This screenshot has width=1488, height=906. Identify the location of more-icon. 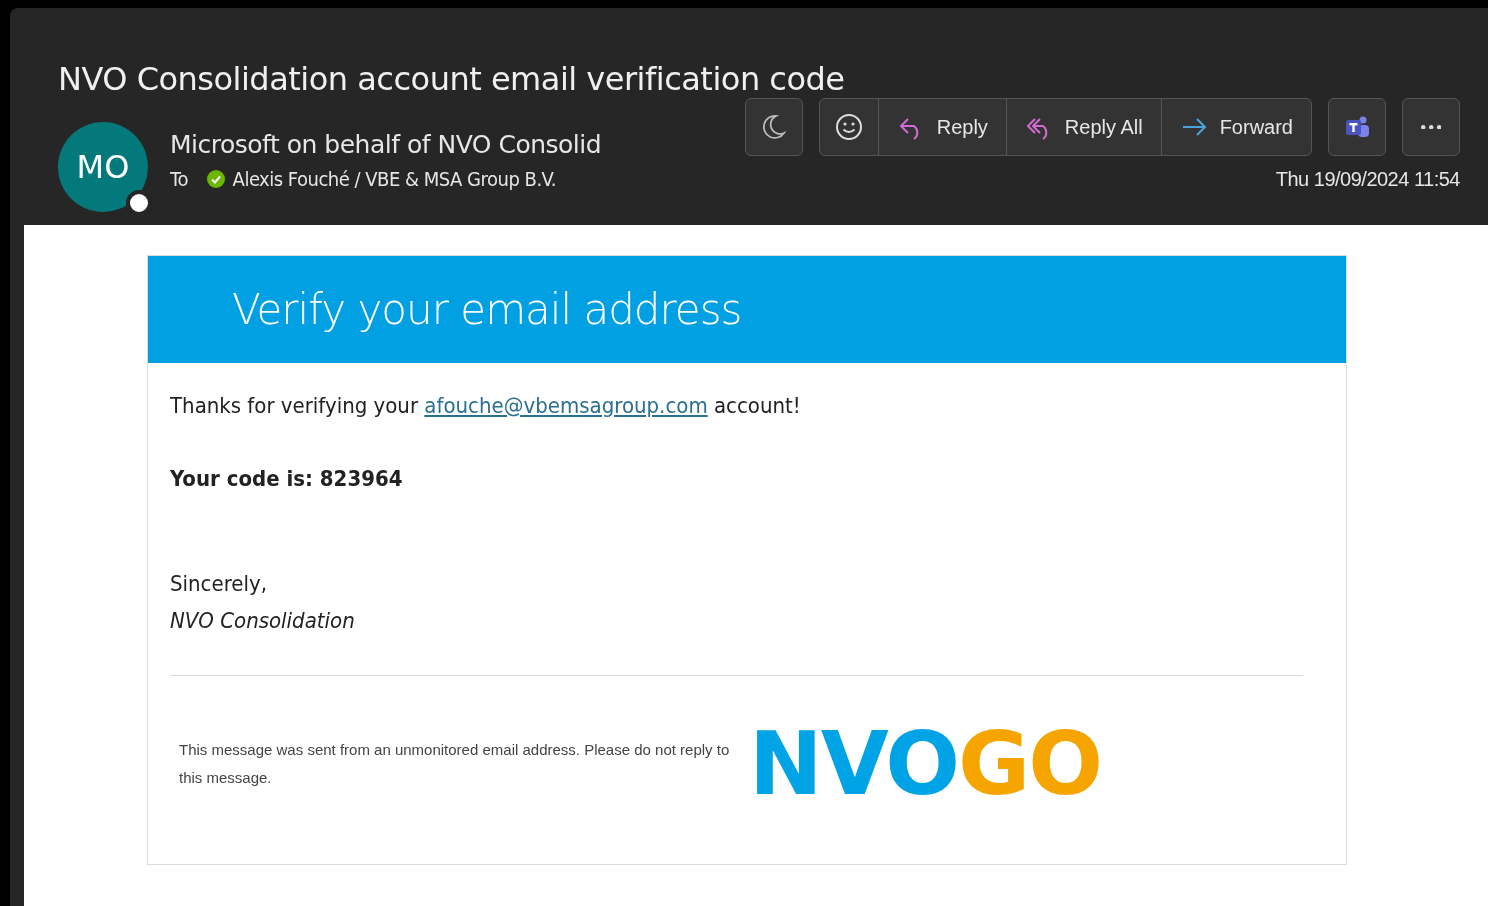
(1431, 127).